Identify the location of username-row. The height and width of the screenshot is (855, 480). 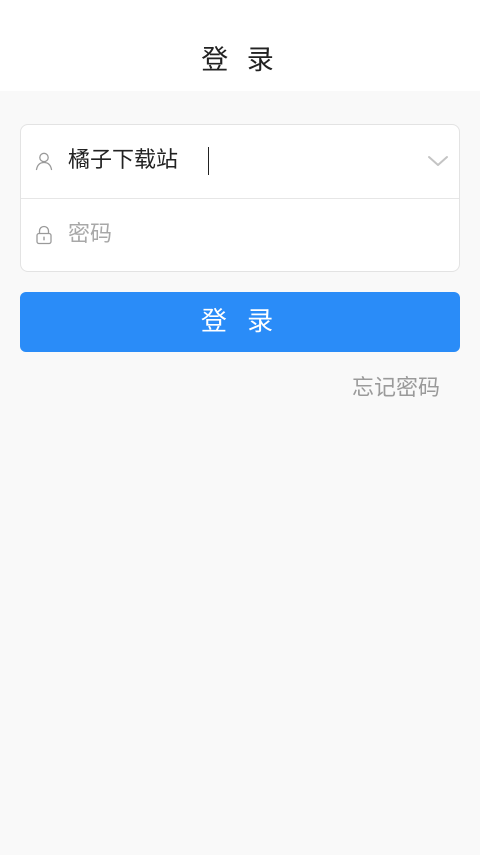
(240, 162).